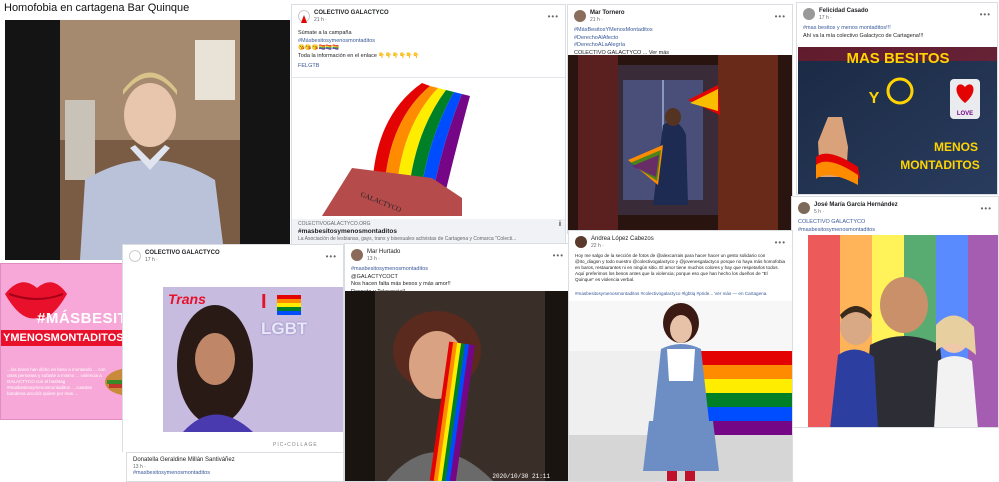  What do you see at coordinates (521, 476) in the screenshot?
I see `photo-timestamp: 2020/10/30 21:11` at bounding box center [521, 476].